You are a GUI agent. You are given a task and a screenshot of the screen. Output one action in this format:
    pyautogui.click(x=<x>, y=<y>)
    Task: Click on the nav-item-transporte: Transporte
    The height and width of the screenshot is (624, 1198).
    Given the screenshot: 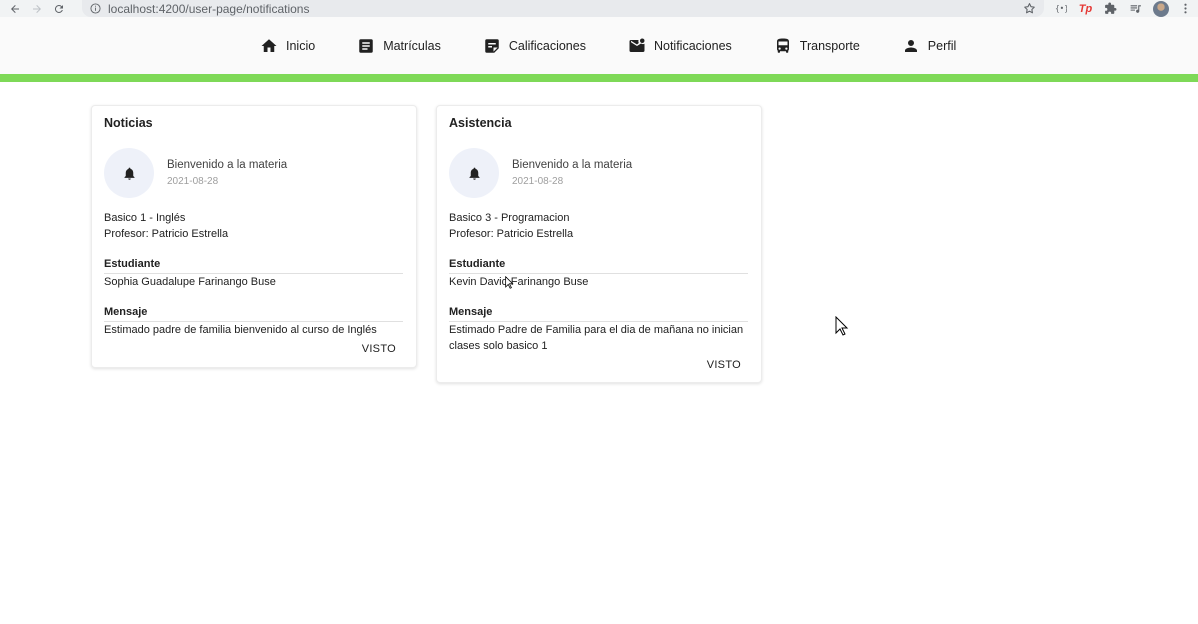 What is the action you would take?
    pyautogui.click(x=817, y=46)
    